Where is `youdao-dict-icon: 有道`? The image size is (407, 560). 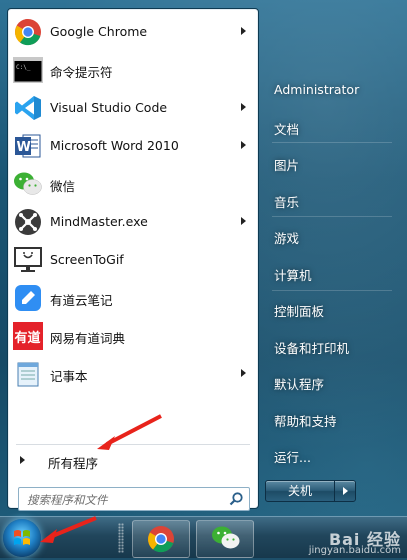 youdao-dict-icon: 有道 is located at coordinates (28, 336).